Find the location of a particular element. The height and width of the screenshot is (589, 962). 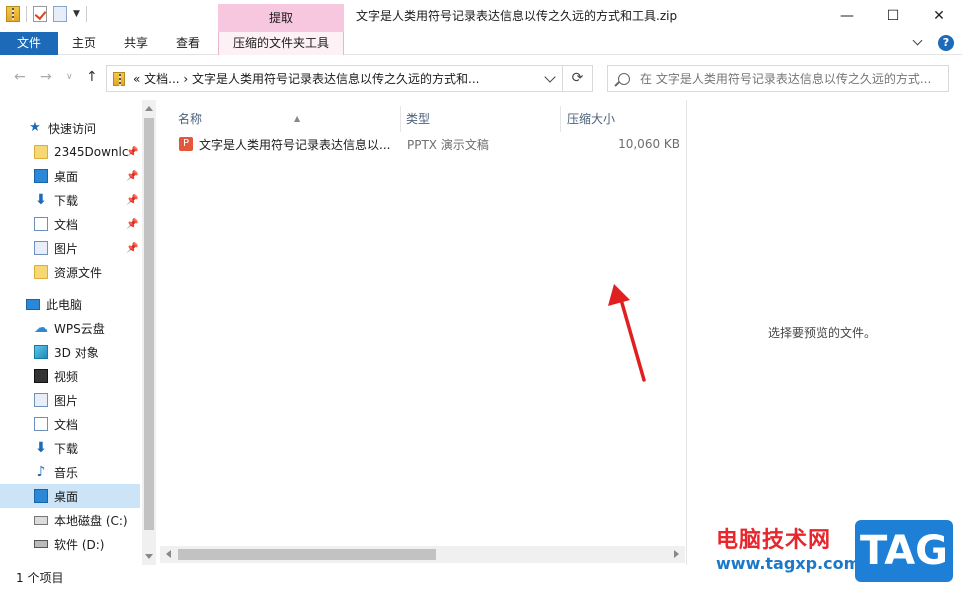

sidebar-item-wps-cloud: ☁ WPS云盘 is located at coordinates (70, 328).